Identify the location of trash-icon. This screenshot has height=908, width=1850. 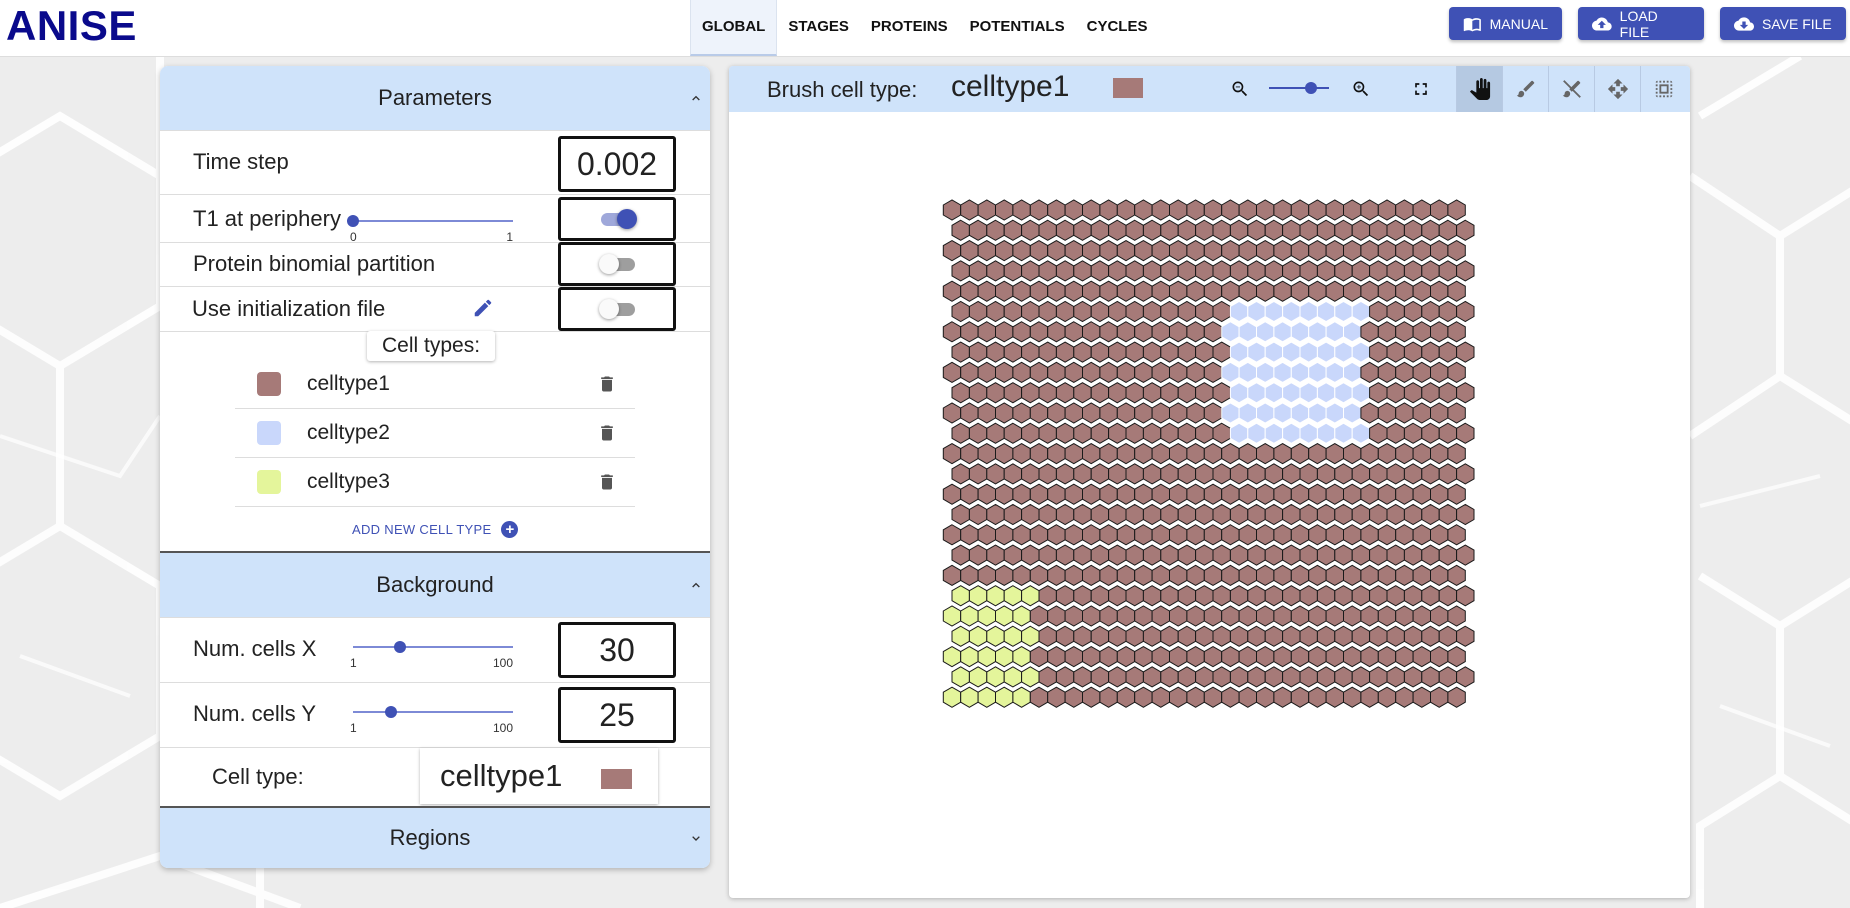
(607, 433).